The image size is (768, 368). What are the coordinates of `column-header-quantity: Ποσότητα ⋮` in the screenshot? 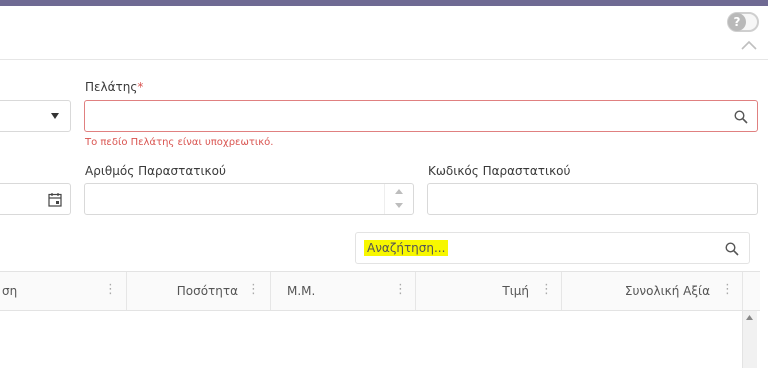 It's located at (198, 291).